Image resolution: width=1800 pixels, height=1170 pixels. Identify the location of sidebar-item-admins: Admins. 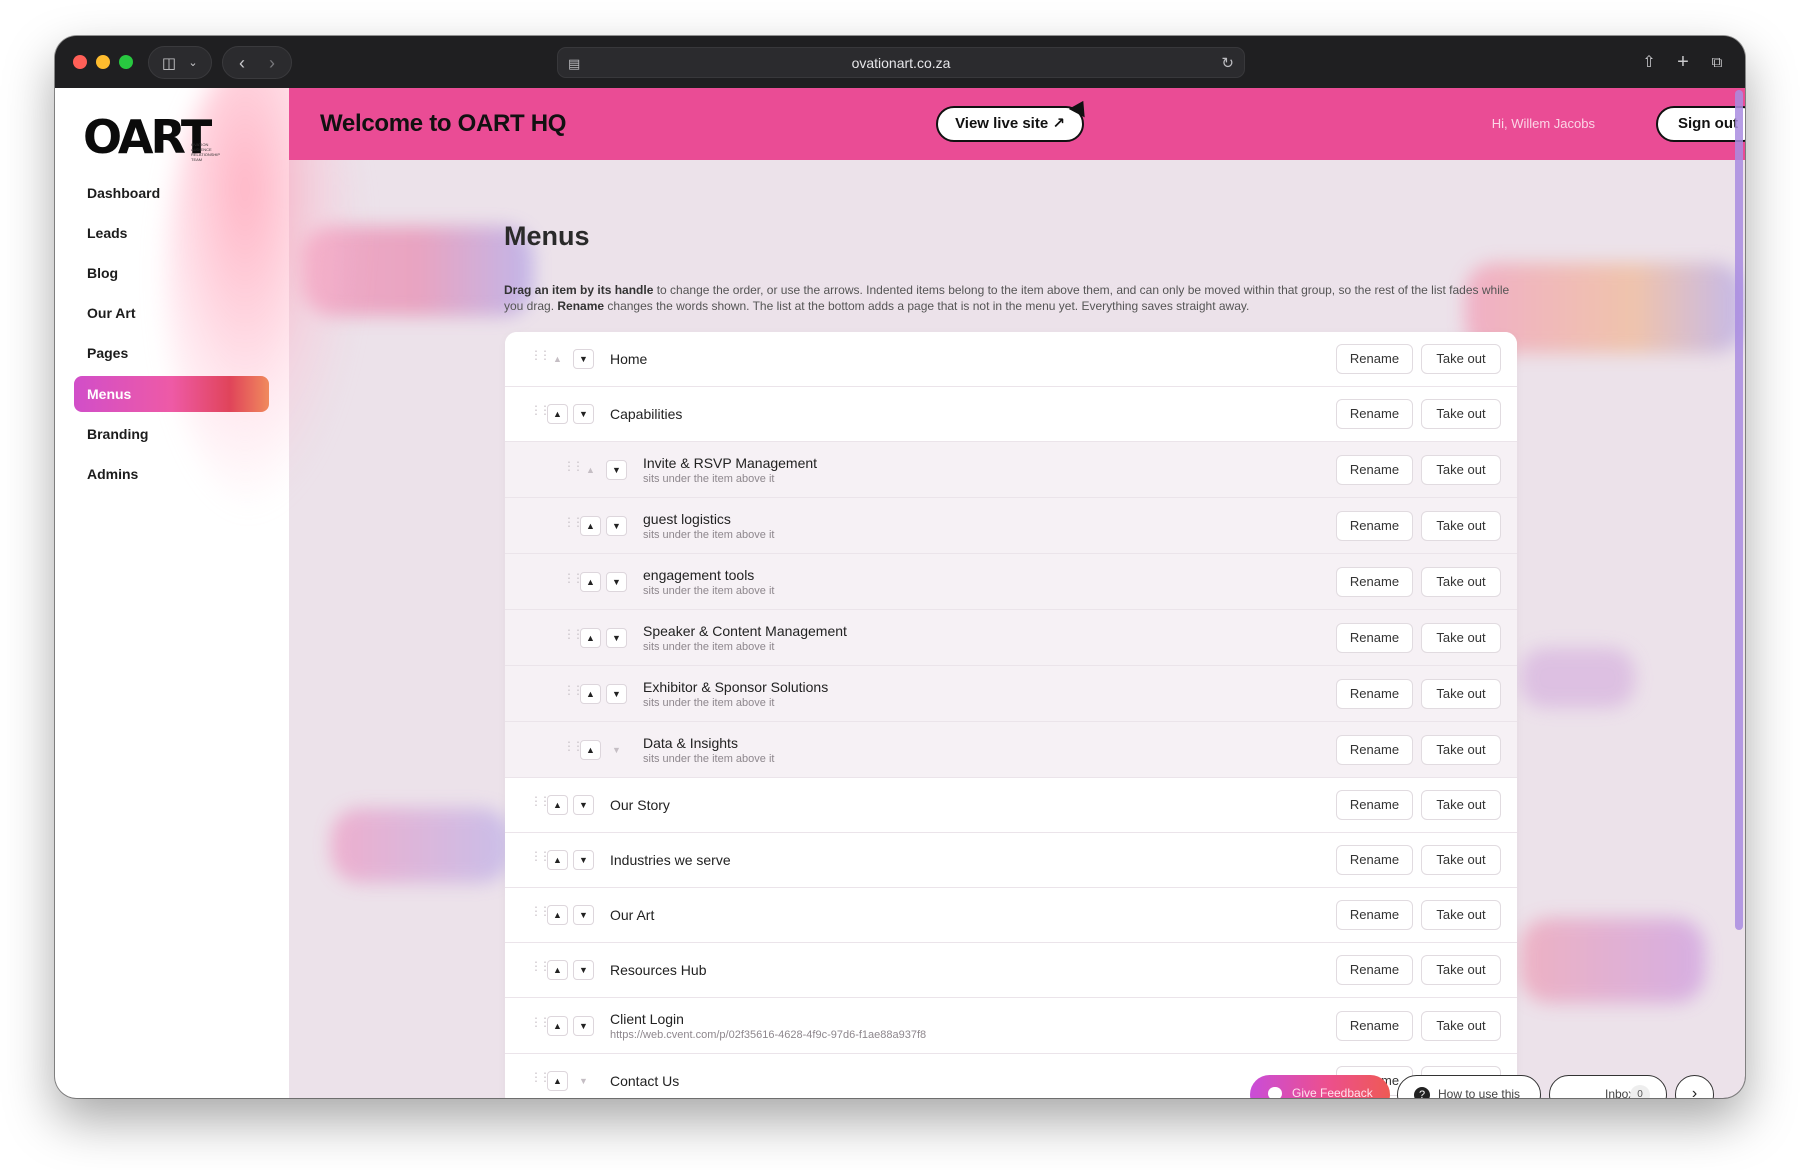
(171, 474).